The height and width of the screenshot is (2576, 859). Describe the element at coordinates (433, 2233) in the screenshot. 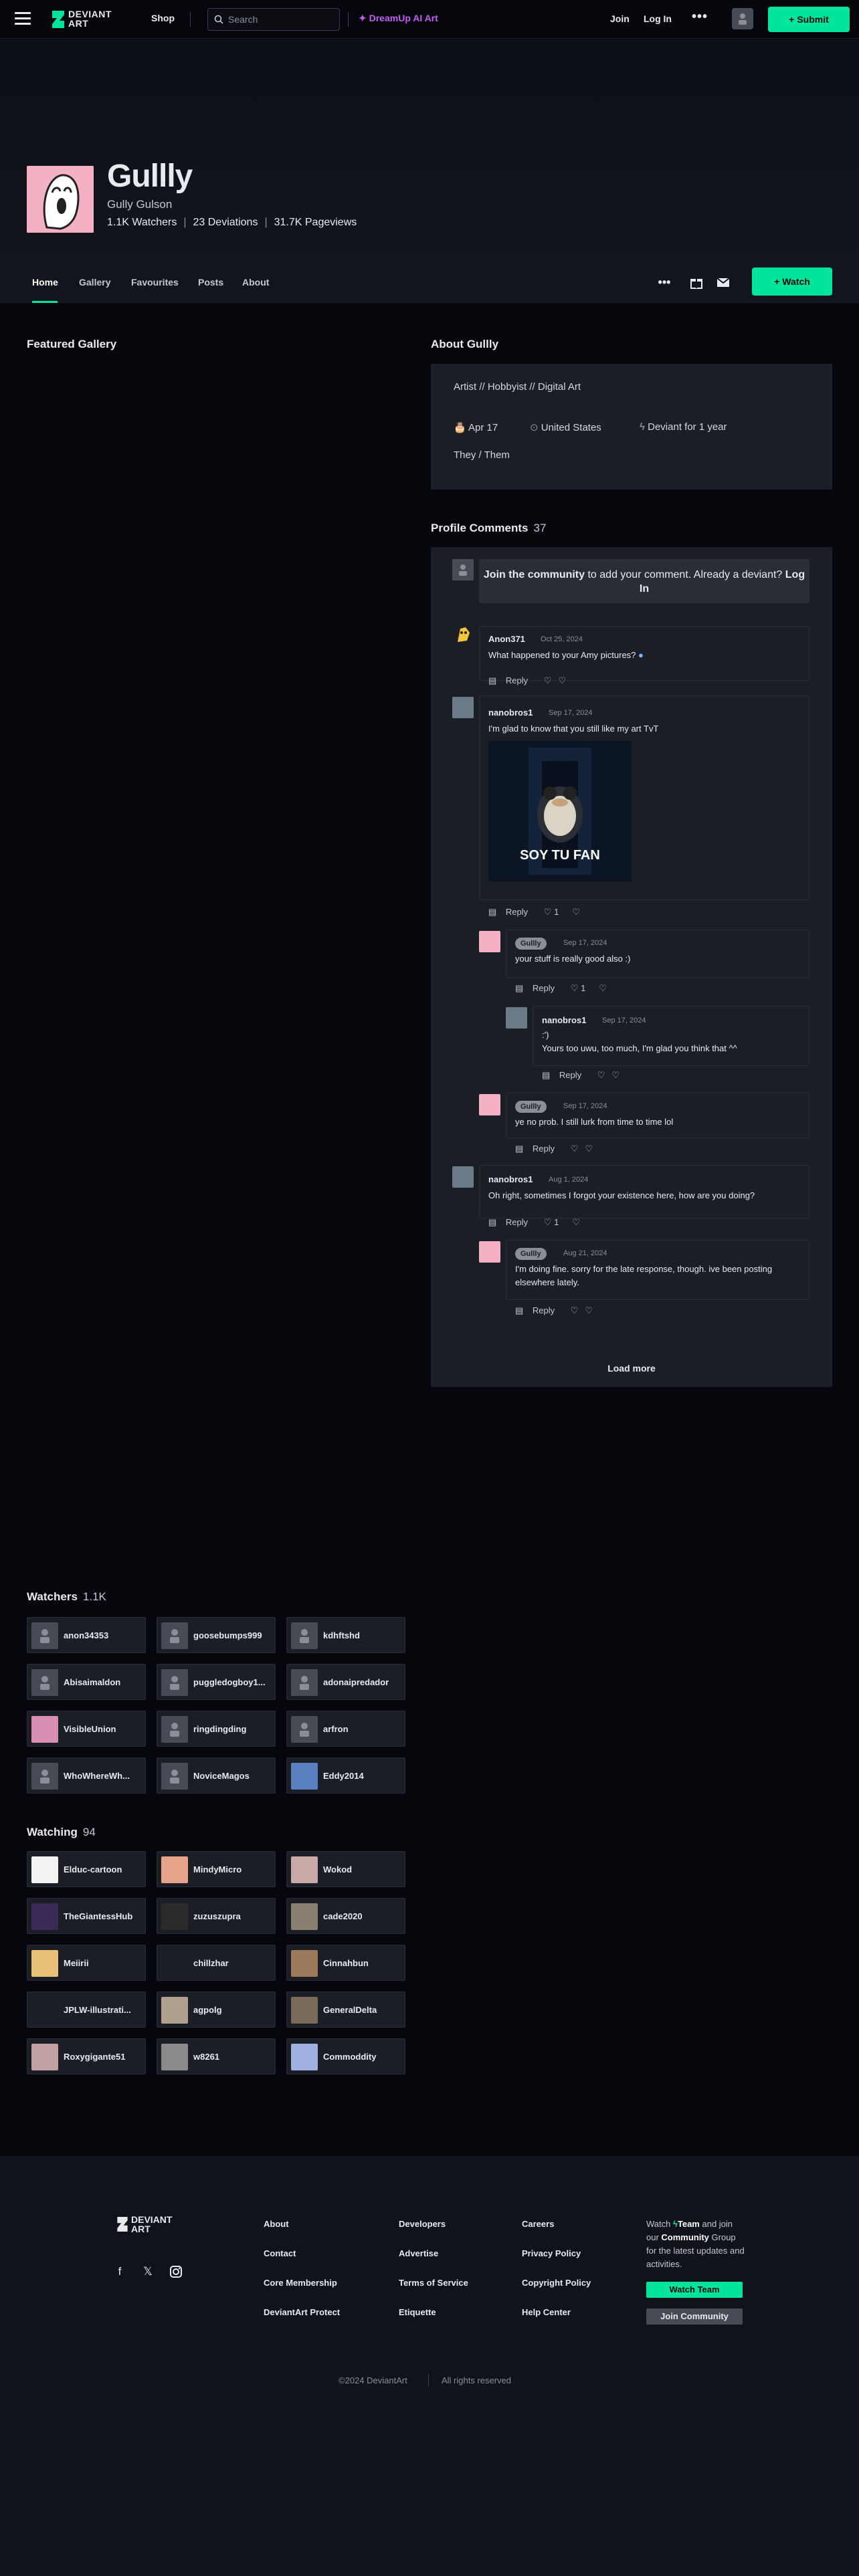

I see `footer-link: Developers` at that location.